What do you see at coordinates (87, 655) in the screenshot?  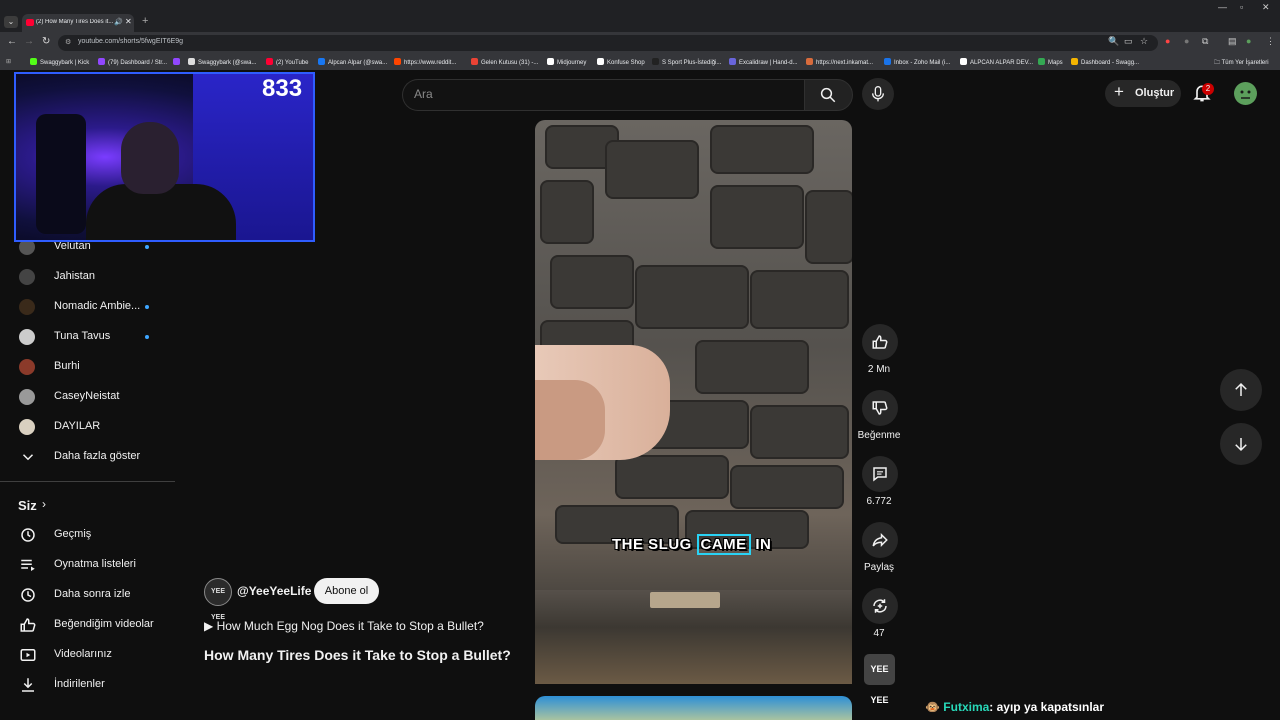 I see `sidebar-item-your-videos: Videolarınız` at bounding box center [87, 655].